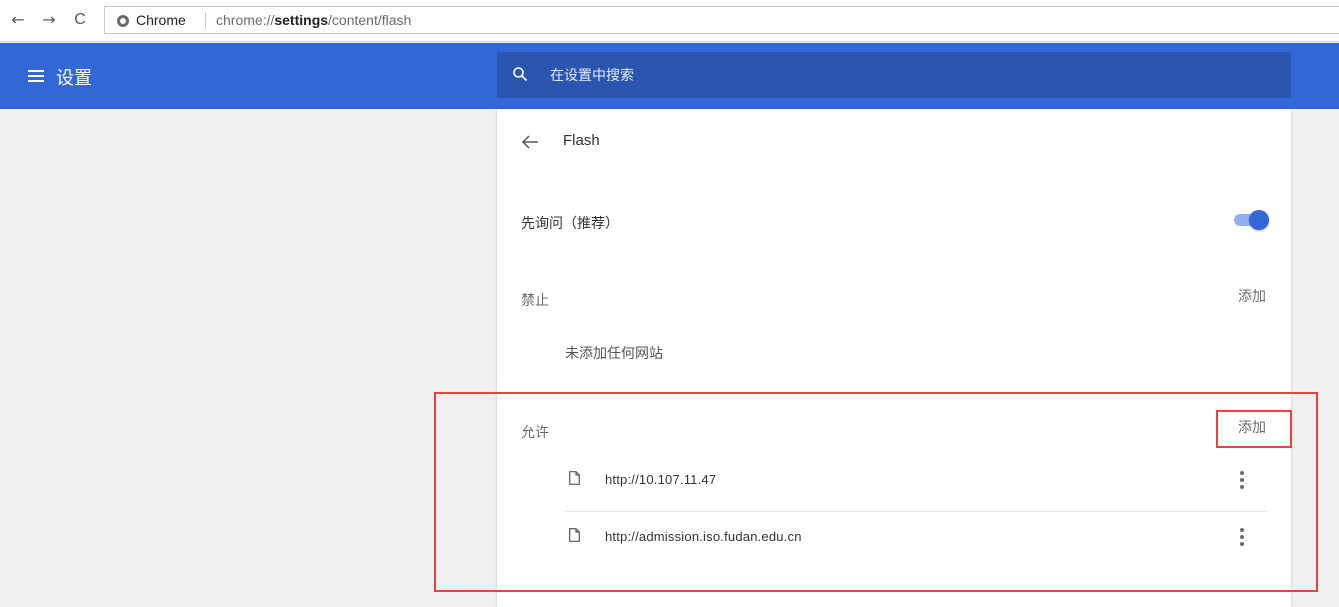 The height and width of the screenshot is (607, 1339). What do you see at coordinates (36, 76) in the screenshot?
I see `menu-icon` at bounding box center [36, 76].